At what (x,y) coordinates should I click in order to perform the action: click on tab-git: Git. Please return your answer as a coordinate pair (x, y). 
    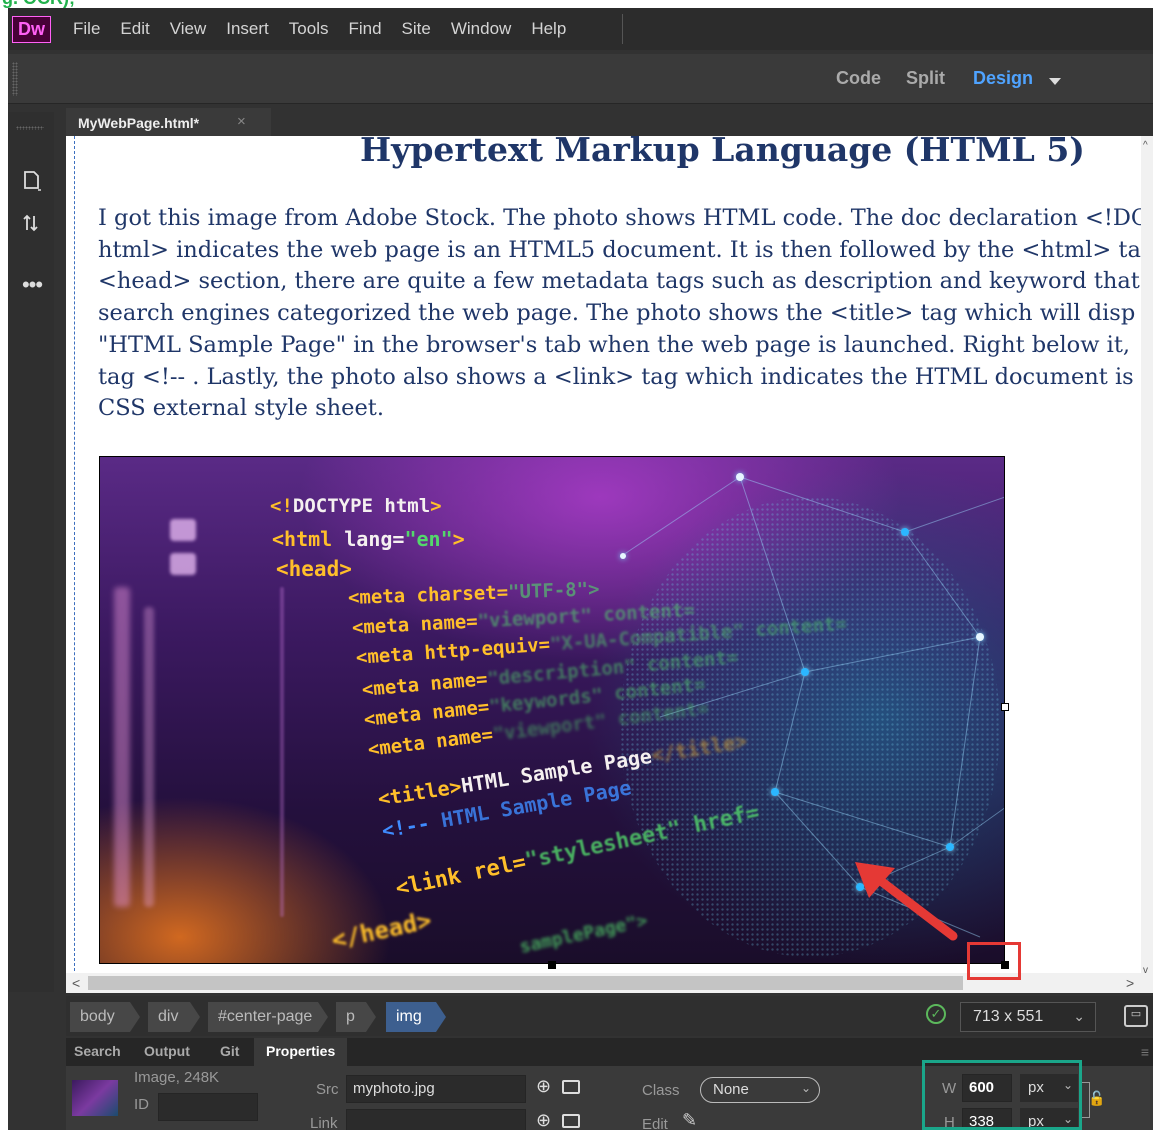
    Looking at the image, I should click on (229, 1051).